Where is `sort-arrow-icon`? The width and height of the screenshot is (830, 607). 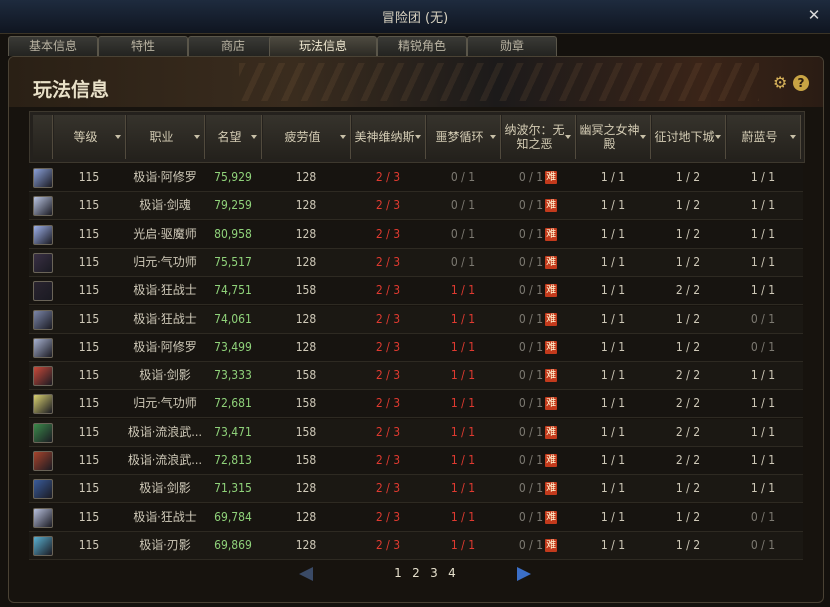 sort-arrow-icon is located at coordinates (418, 137).